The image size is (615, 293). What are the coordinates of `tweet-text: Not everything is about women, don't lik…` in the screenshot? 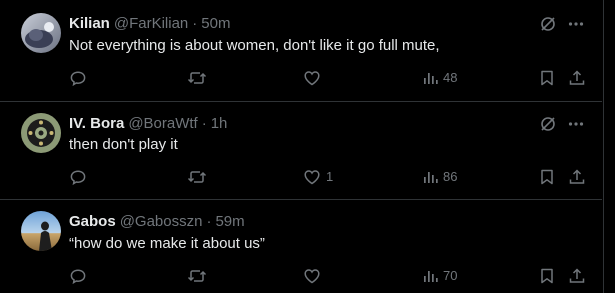 It's located at (254, 45).